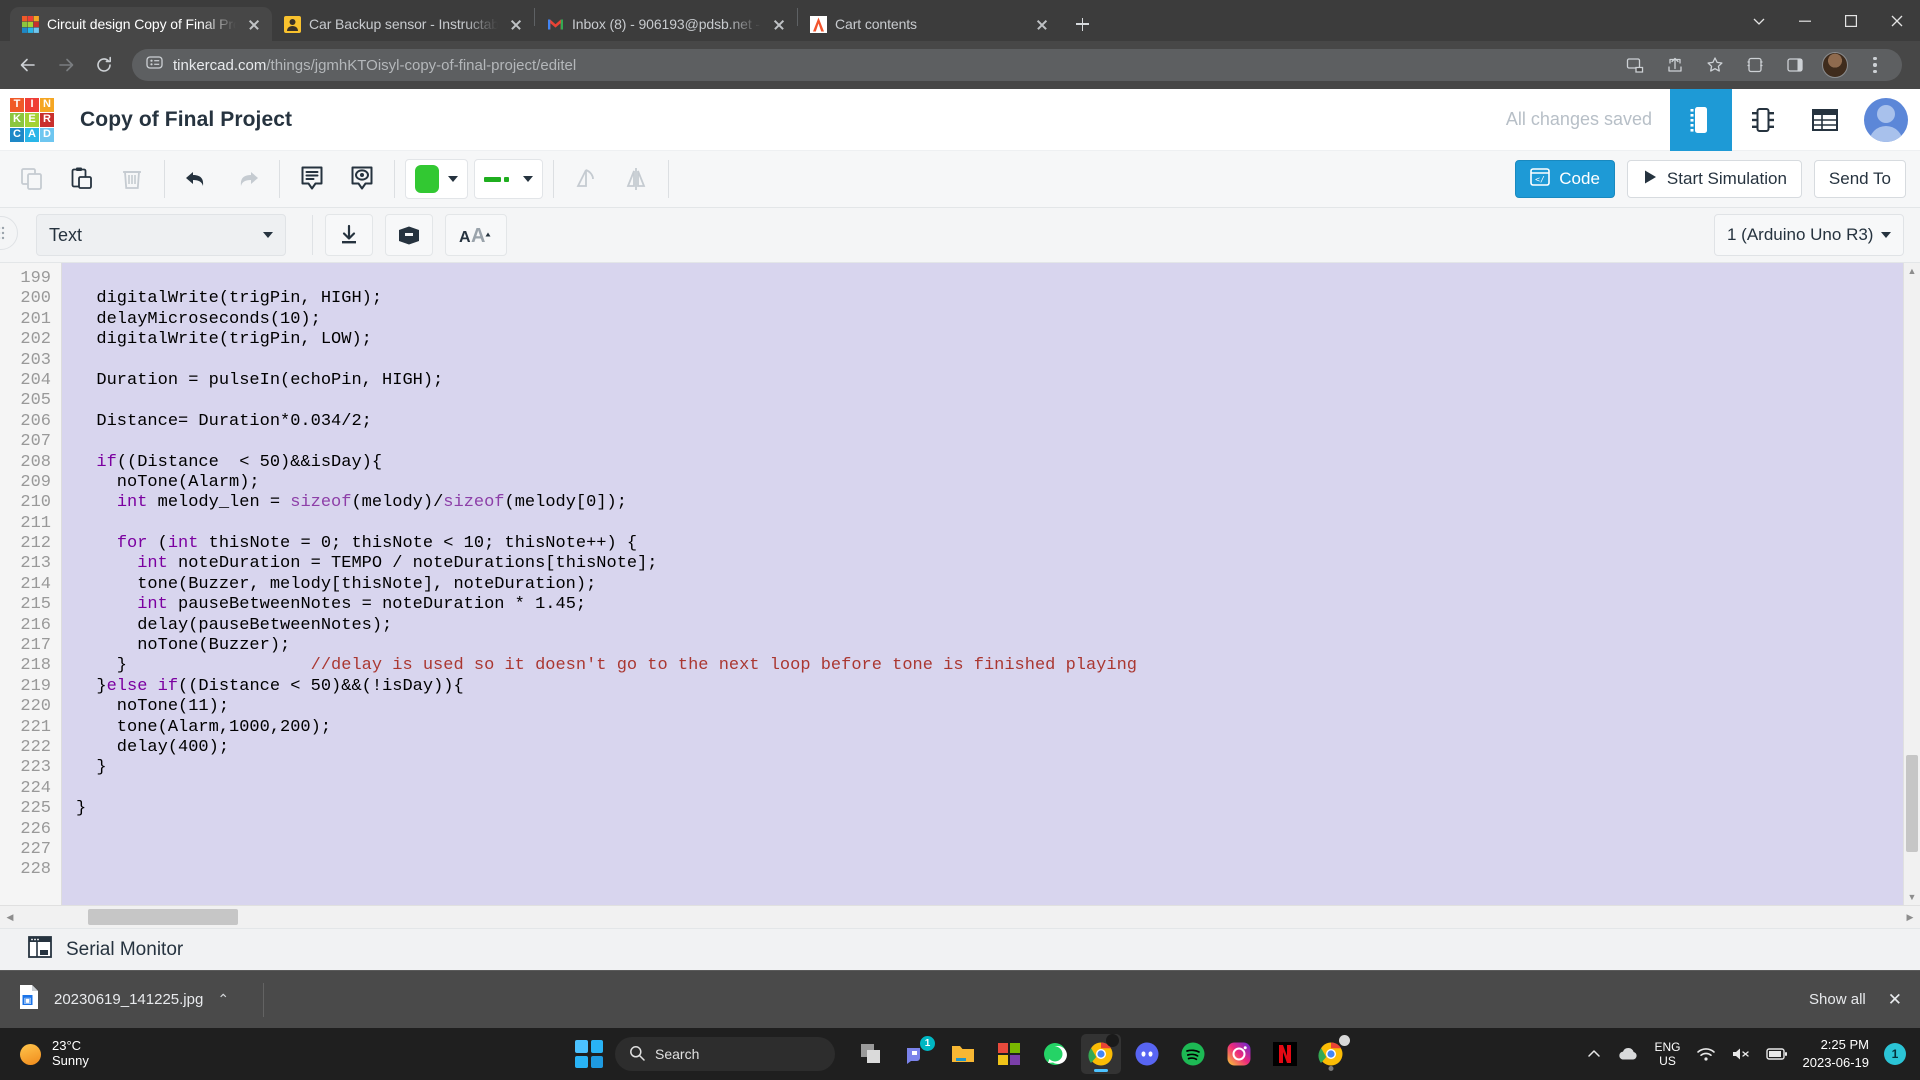 This screenshot has height=1080, width=1920. Describe the element at coordinates (1859, 179) in the screenshot. I see `send-to-button: Send To` at that location.